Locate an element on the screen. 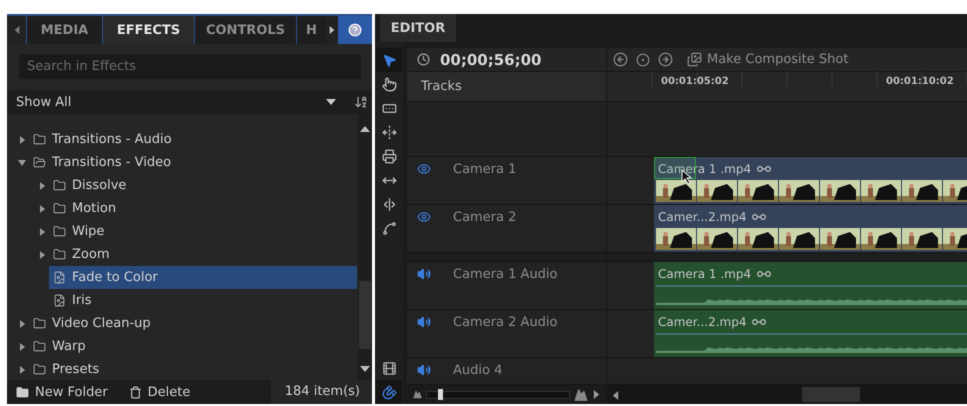 This screenshot has height=406, width=967. ruler-time: 00:01:10:02 is located at coordinates (920, 81).